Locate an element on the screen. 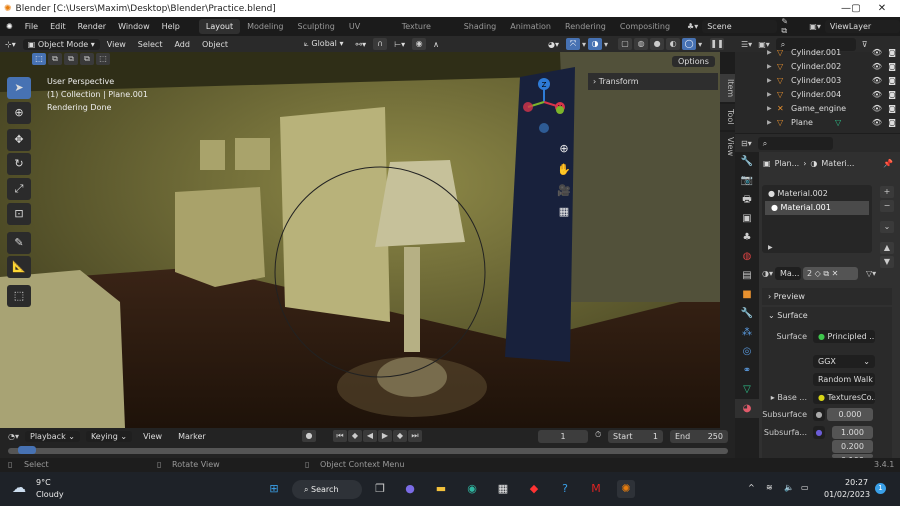  teams-icon: ● is located at coordinates (410, 489).